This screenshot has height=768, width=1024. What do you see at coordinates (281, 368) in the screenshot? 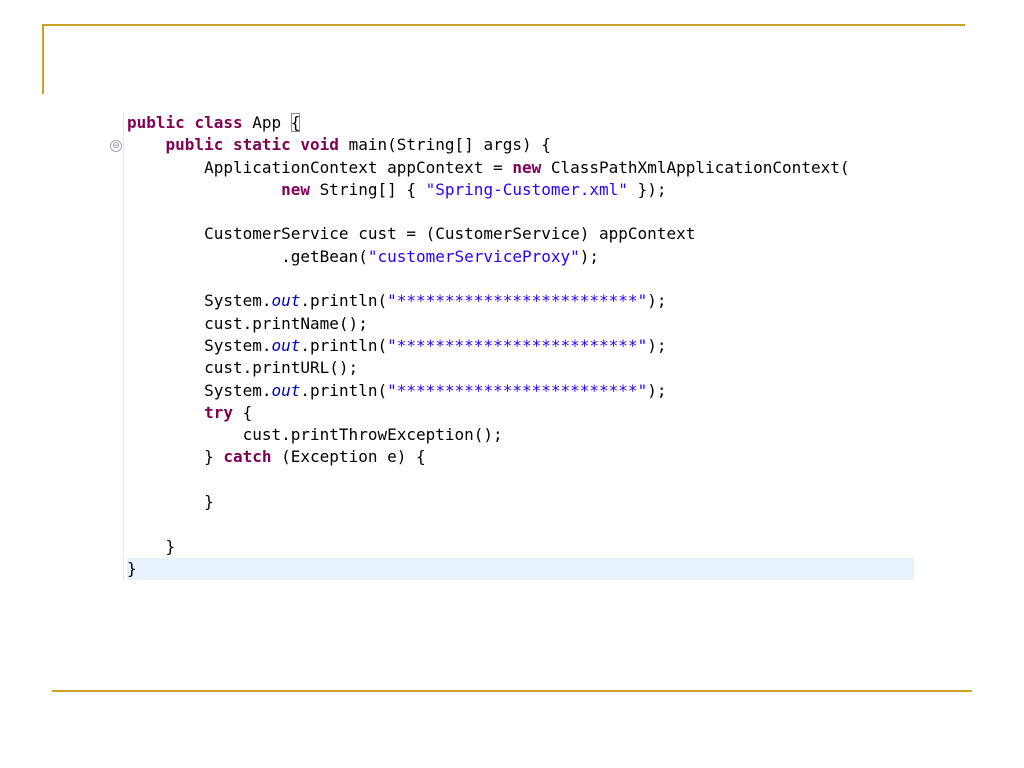
I see `code-text-span: cust.printURL();` at bounding box center [281, 368].